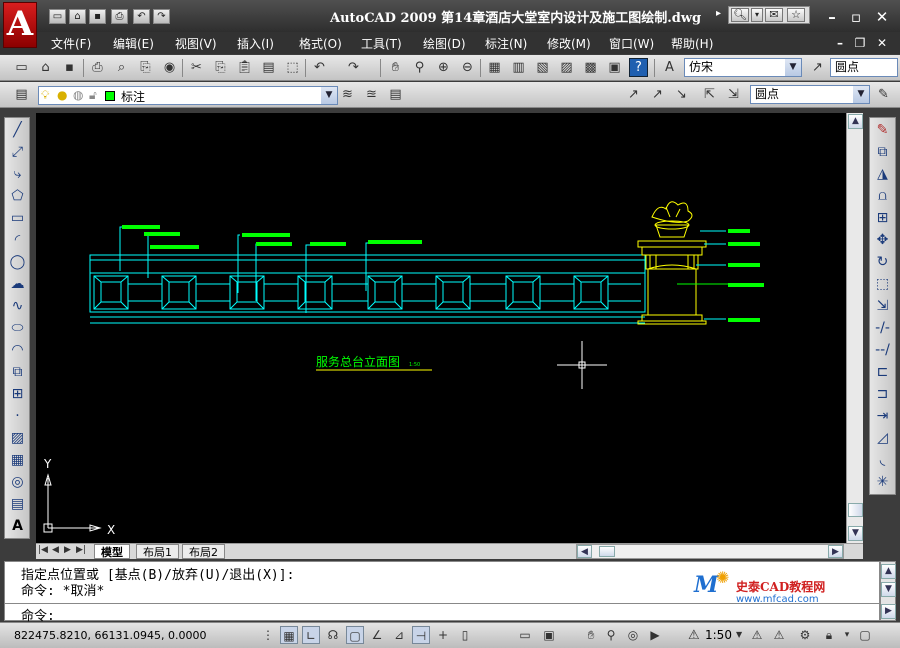  Describe the element at coordinates (395, 67) in the screenshot. I see `pan-icon: ✋︎` at that location.